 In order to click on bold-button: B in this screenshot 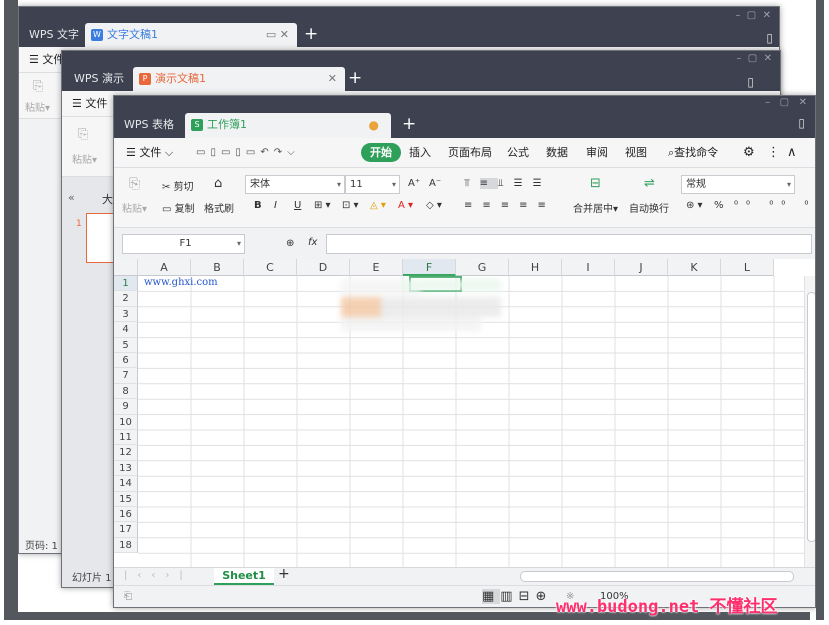, I will do `click(258, 205)`.